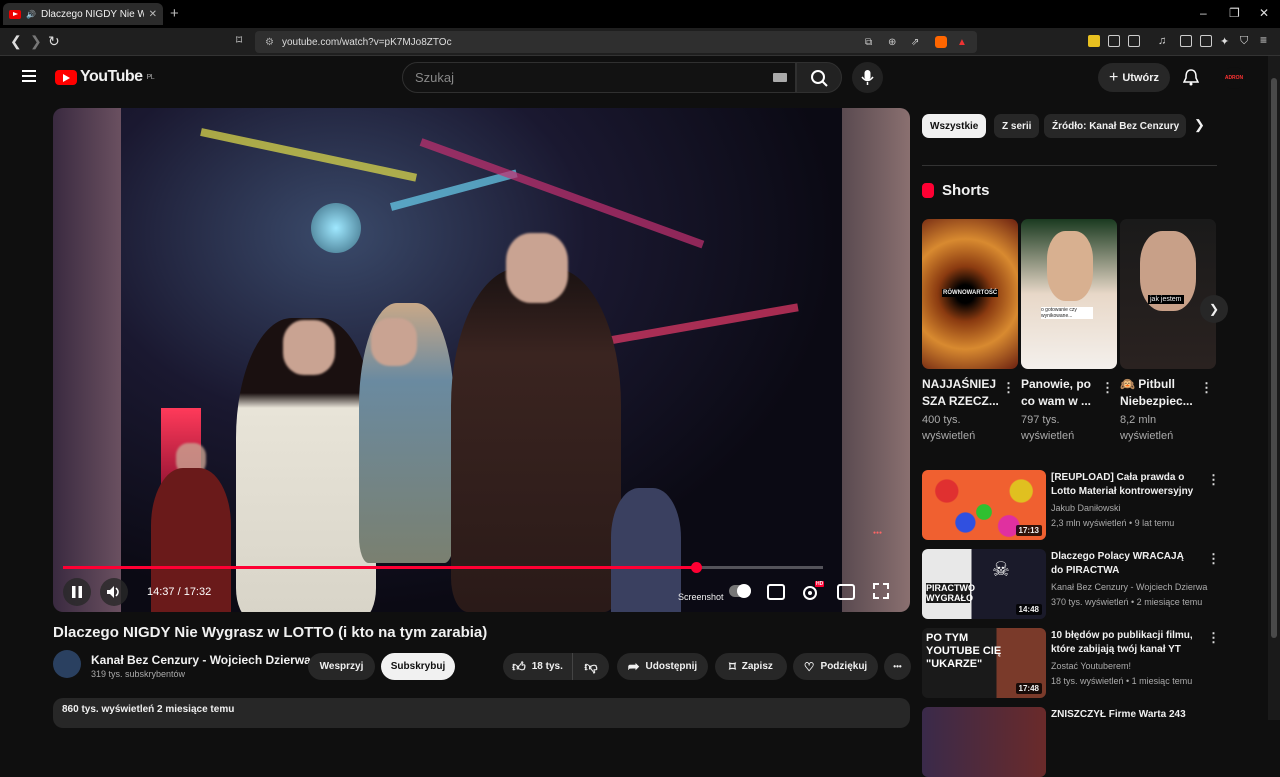 This screenshot has width=1280, height=777. Describe the element at coordinates (54, 41) in the screenshot. I see `reload-icon: ↻` at that location.